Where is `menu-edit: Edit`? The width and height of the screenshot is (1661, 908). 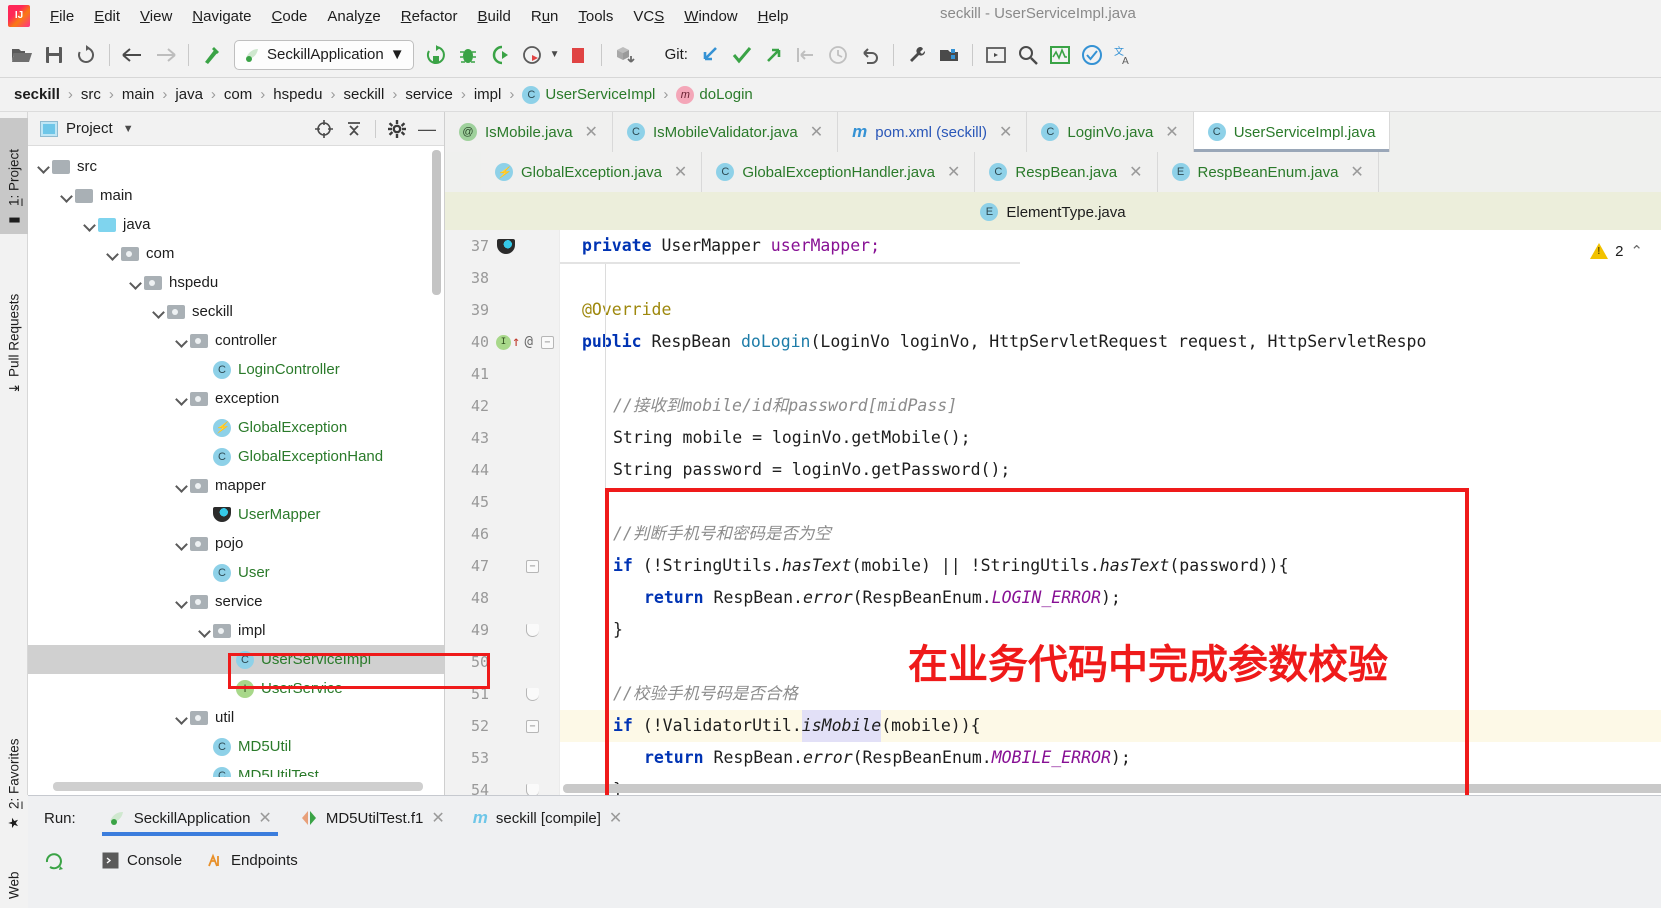 menu-edit: Edit is located at coordinates (107, 16).